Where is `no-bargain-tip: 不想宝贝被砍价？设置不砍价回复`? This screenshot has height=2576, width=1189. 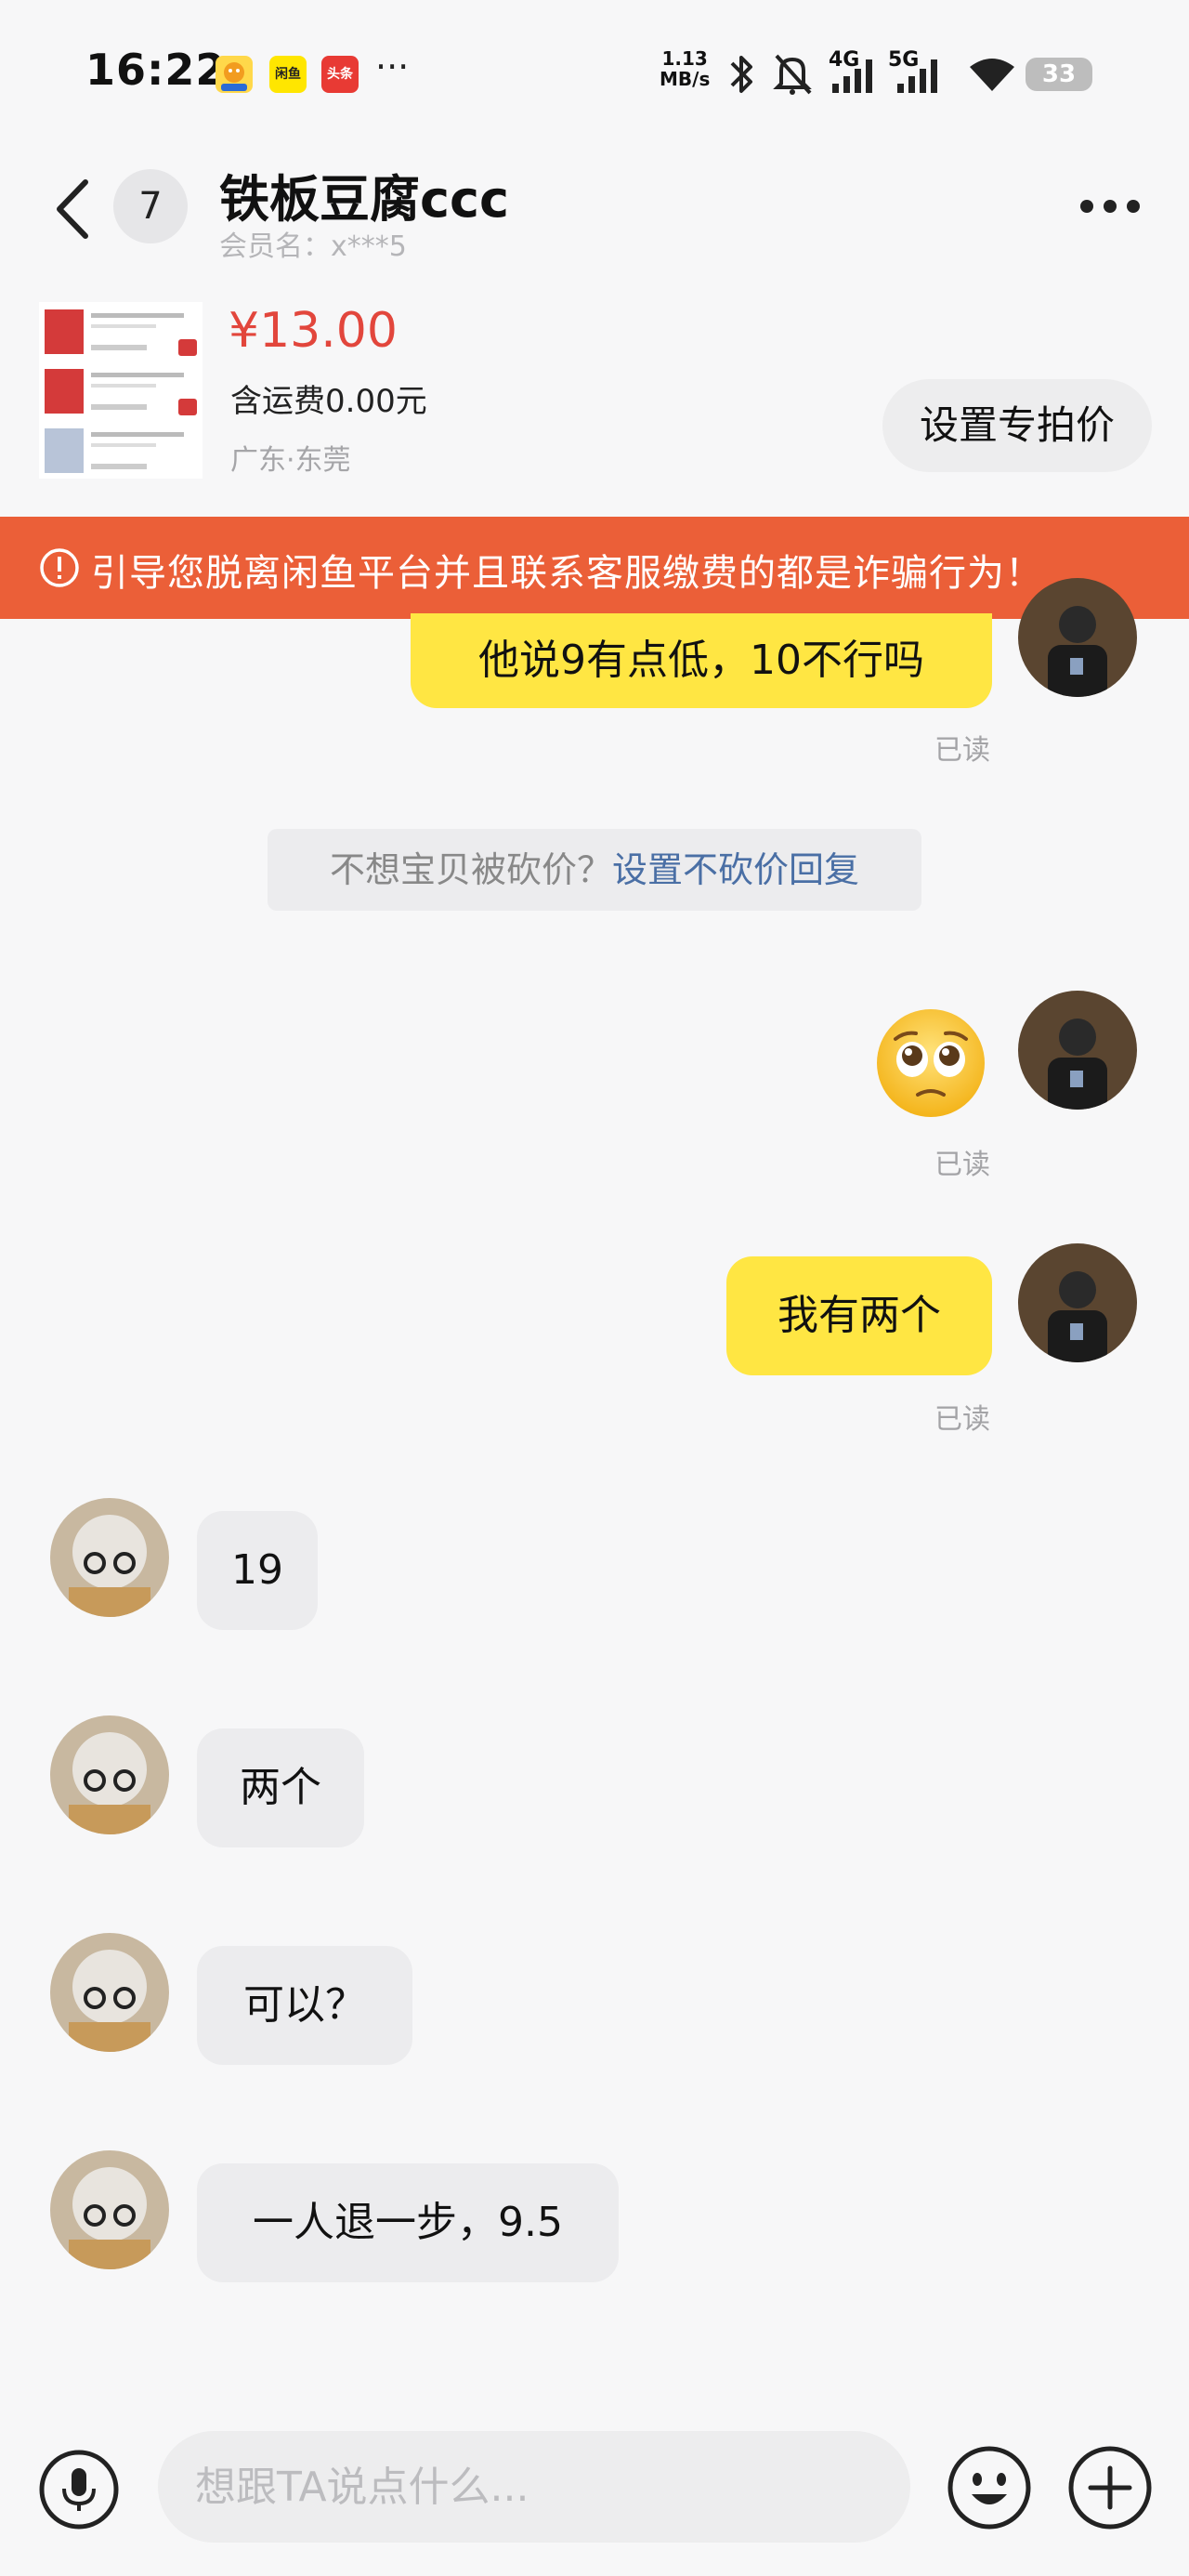 no-bargain-tip: 不想宝贝被砍价？设置不砍价回复 is located at coordinates (594, 870).